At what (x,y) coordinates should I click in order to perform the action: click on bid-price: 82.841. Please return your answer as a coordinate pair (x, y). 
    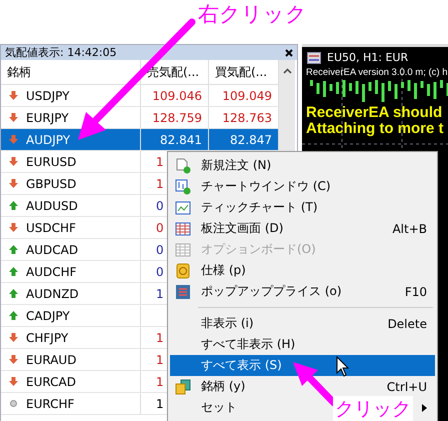
    Looking at the image, I should click on (181, 139).